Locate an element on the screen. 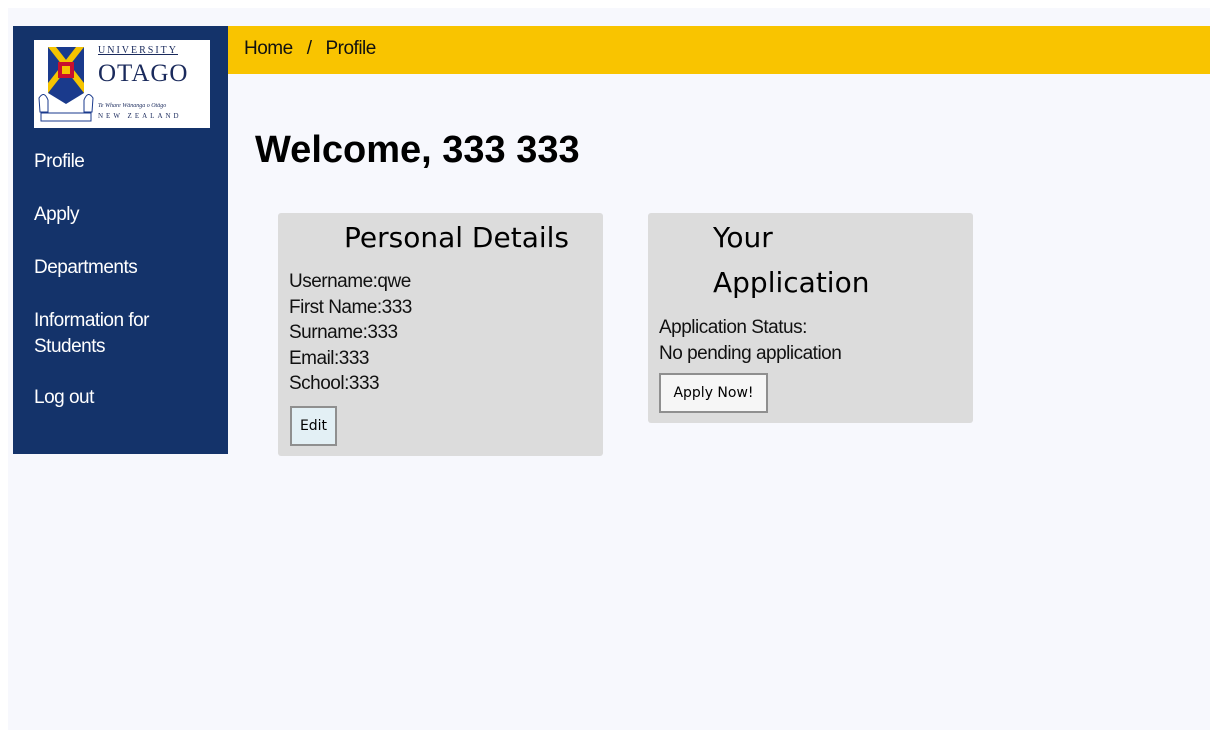 The height and width of the screenshot is (731, 1210). logo-university-text: UNIVERSITY is located at coordinates (138, 50).